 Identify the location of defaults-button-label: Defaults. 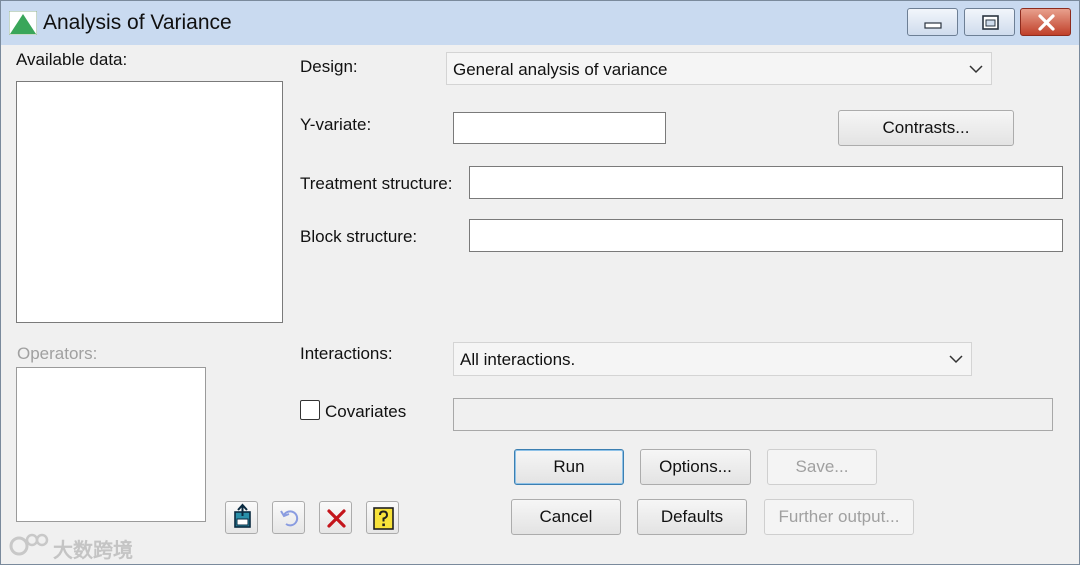
(692, 516).